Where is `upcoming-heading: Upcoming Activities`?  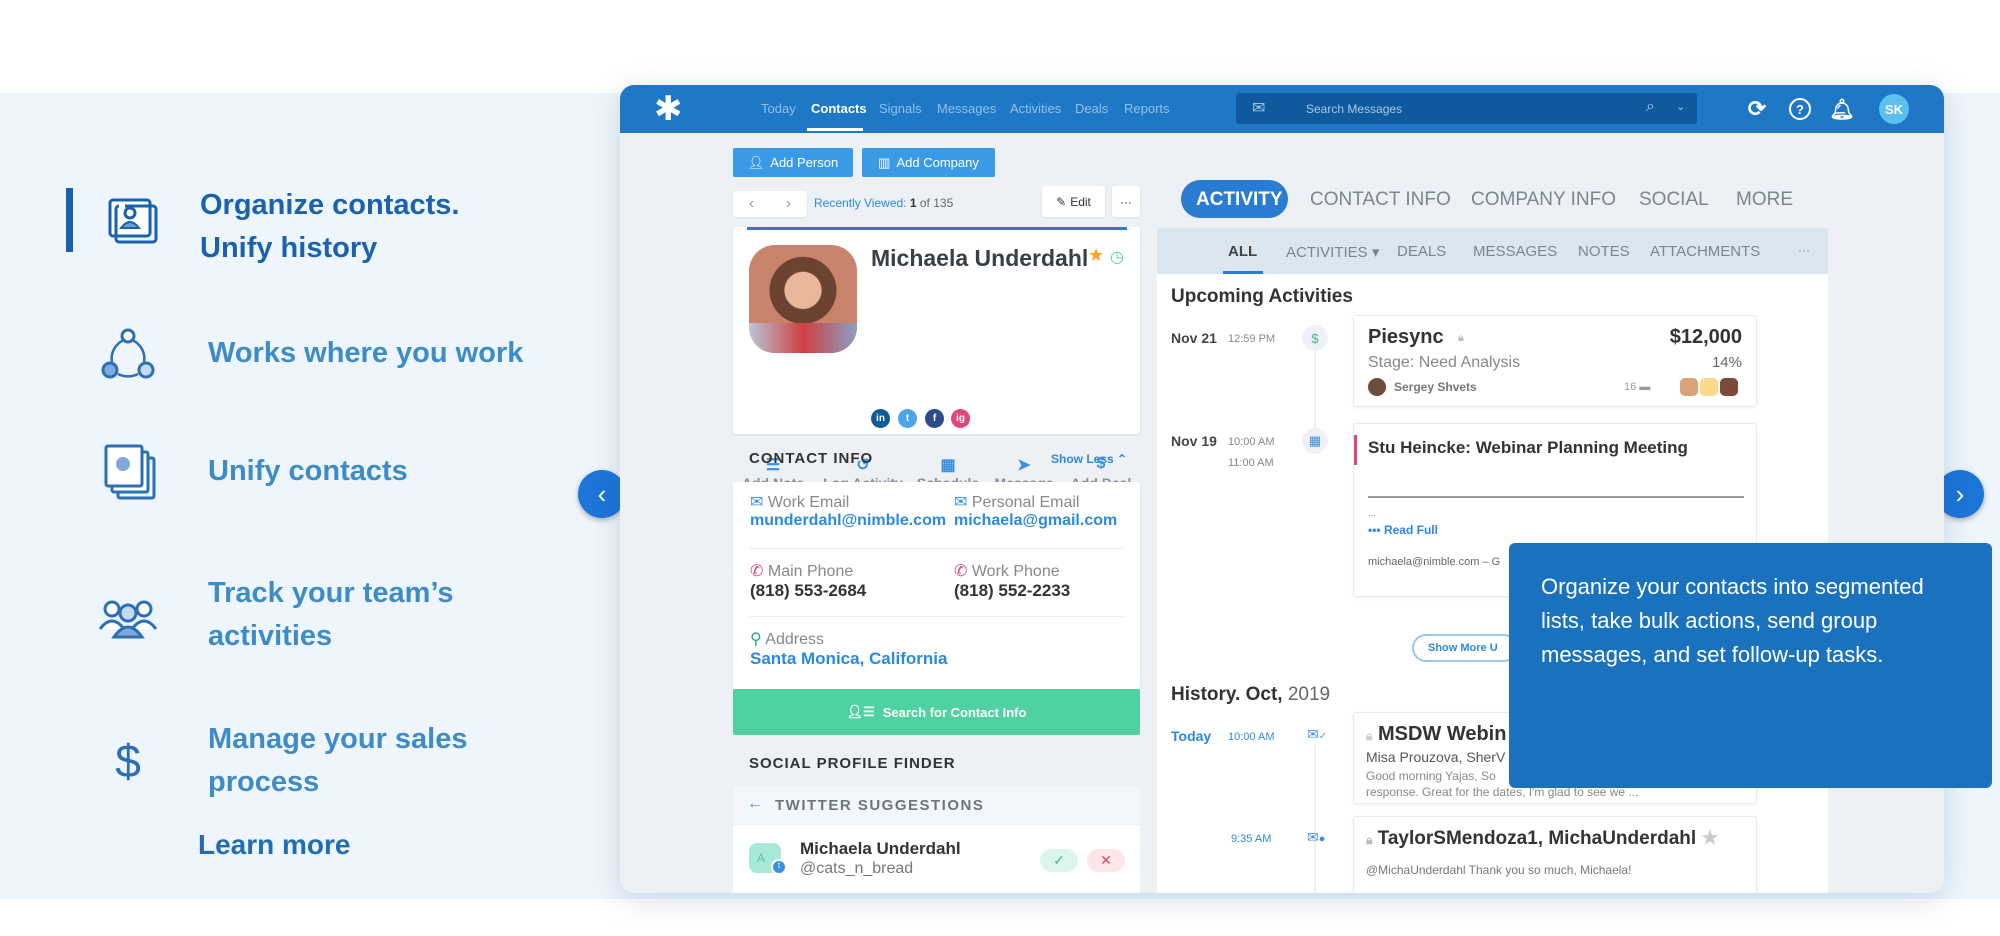
upcoming-heading: Upcoming Activities is located at coordinates (1262, 296).